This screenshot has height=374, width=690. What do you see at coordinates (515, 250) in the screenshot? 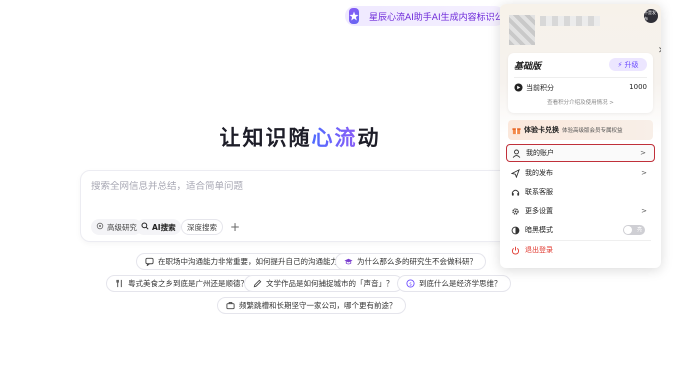
I see `power-icon` at bounding box center [515, 250].